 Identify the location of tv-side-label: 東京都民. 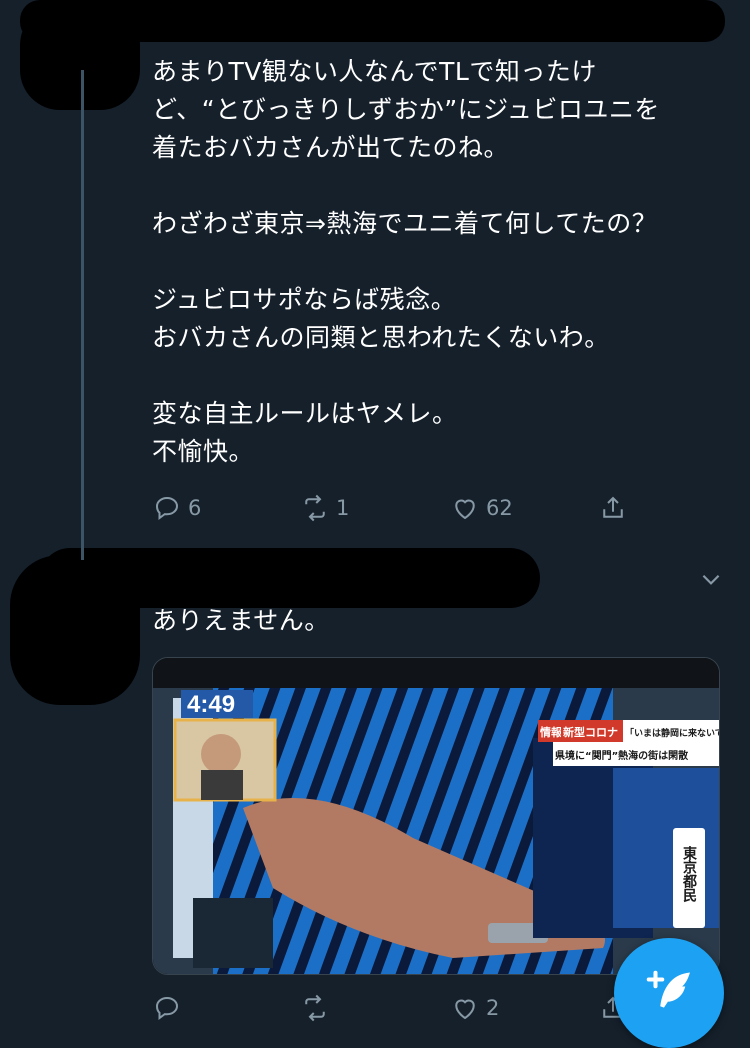
(689, 874).